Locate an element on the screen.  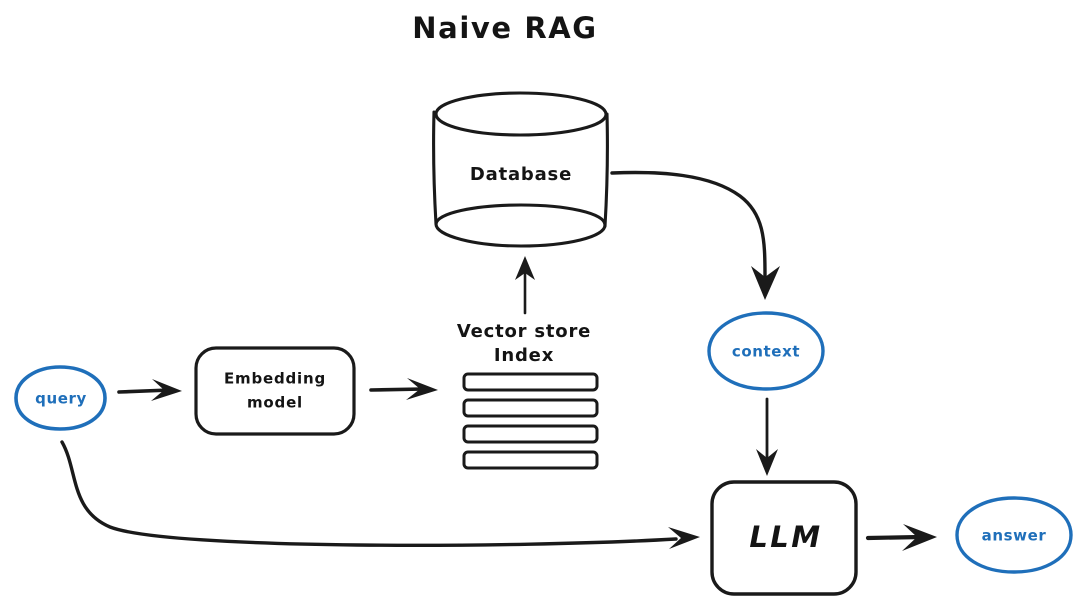
node-query: query is located at coordinates (60, 398).